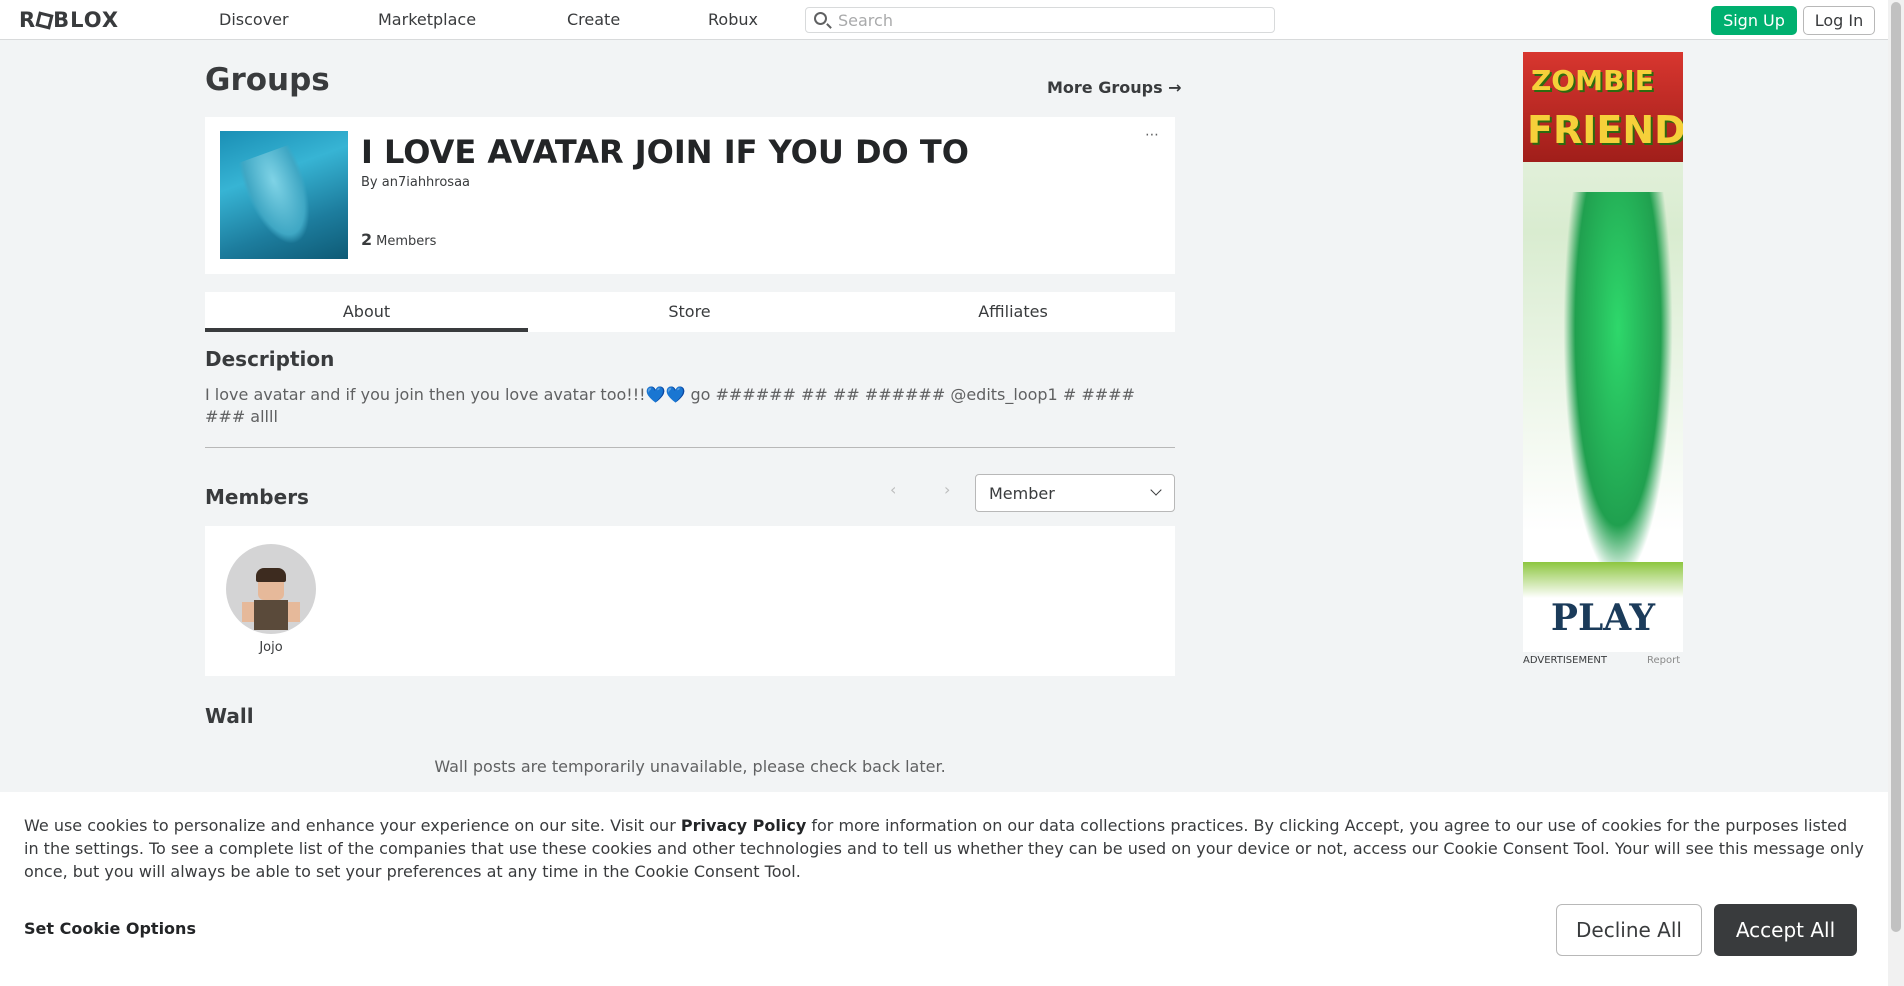  What do you see at coordinates (1075, 493) in the screenshot?
I see `role-dropdown: Member` at bounding box center [1075, 493].